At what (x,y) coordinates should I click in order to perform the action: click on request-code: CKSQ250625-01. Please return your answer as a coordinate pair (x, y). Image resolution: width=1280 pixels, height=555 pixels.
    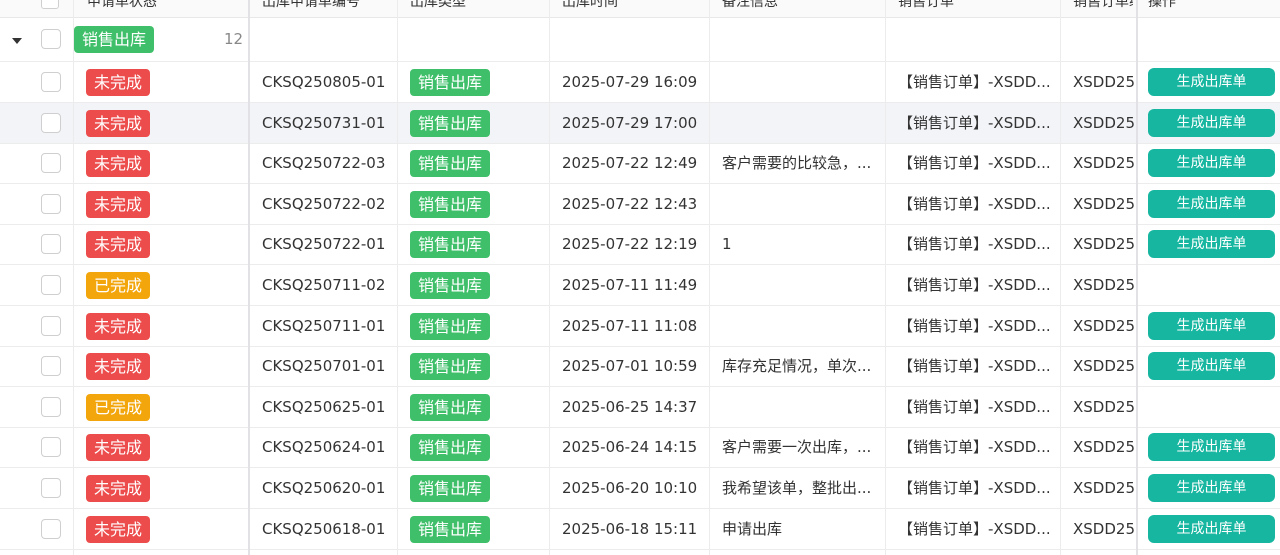
    Looking at the image, I should click on (324, 406).